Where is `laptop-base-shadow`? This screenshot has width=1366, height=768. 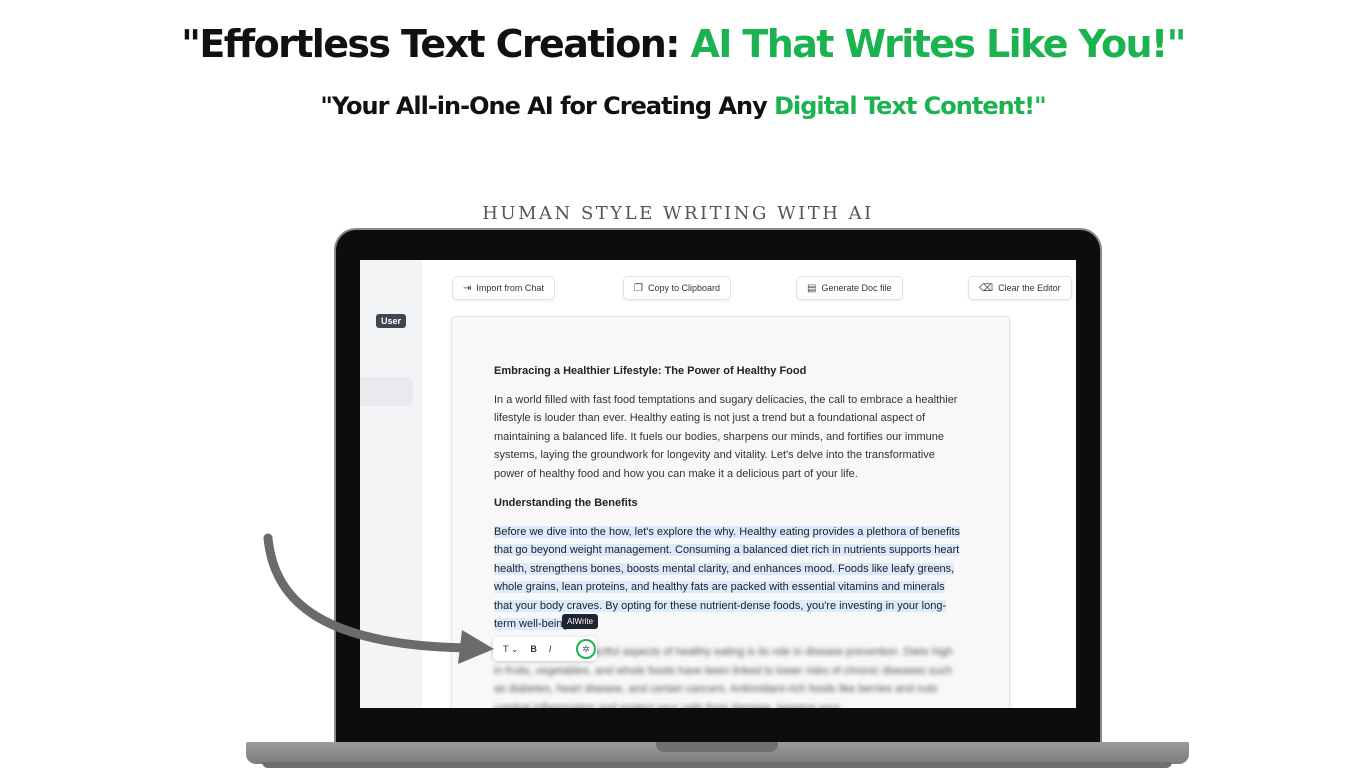 laptop-base-shadow is located at coordinates (717, 765).